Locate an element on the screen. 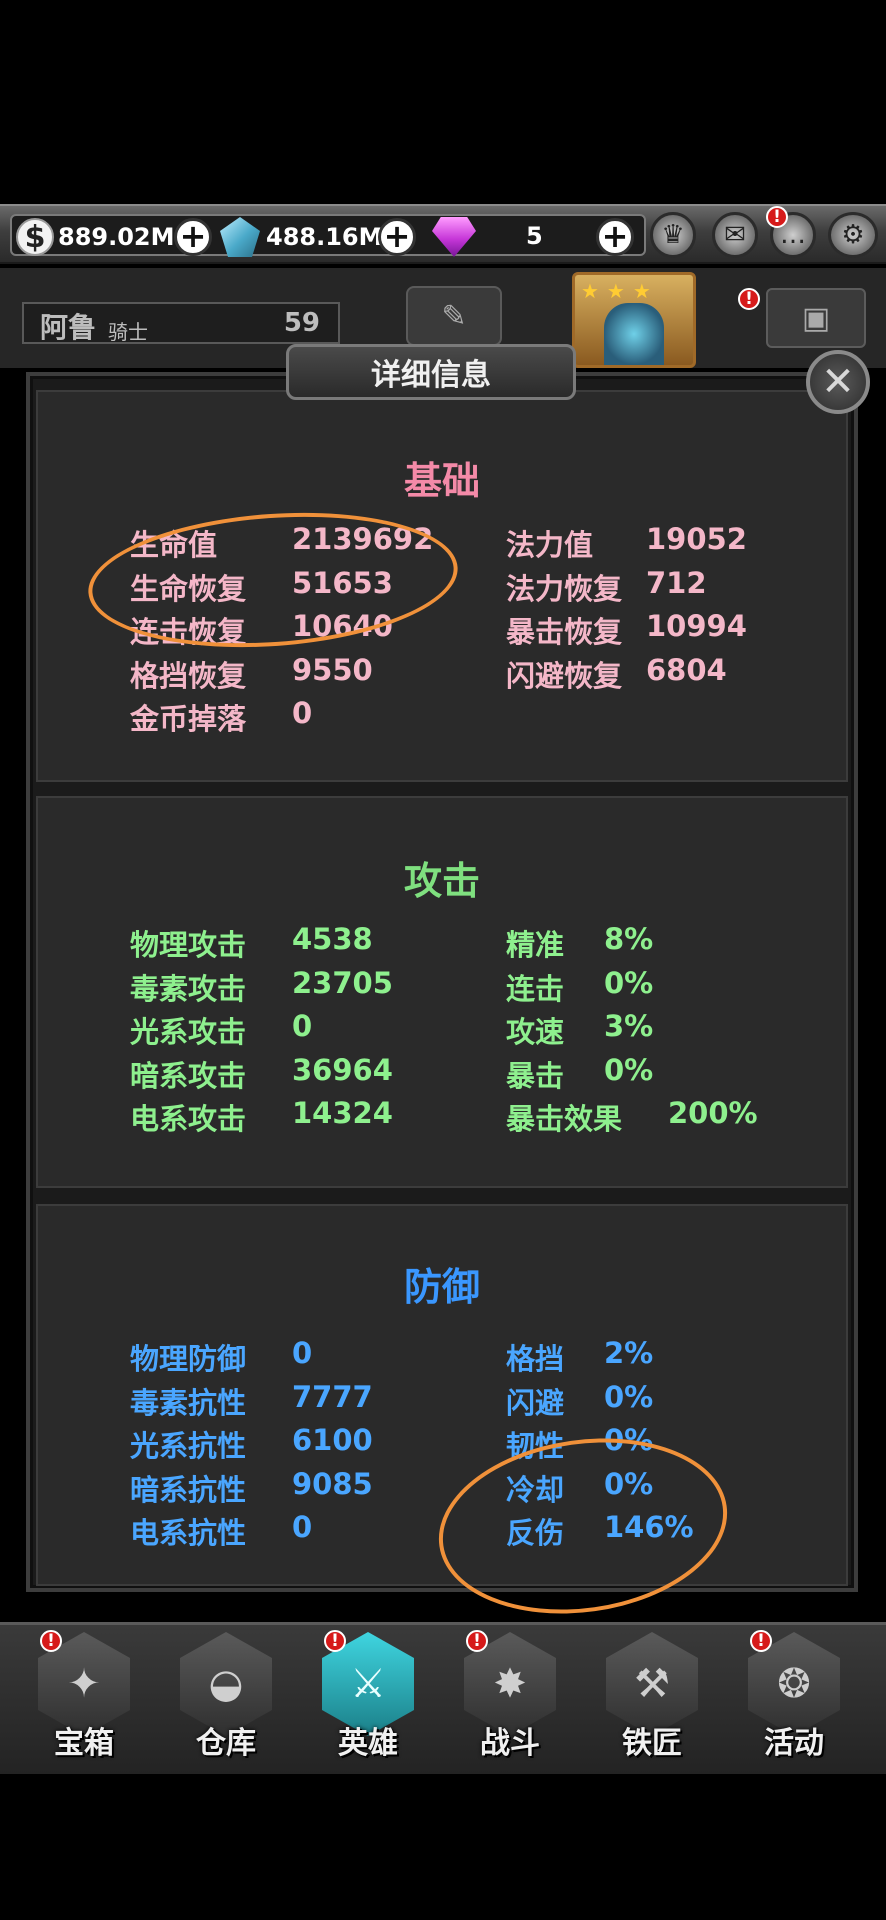 This screenshot has height=1920, width=886. gear-icon: ⚙ is located at coordinates (853, 235).